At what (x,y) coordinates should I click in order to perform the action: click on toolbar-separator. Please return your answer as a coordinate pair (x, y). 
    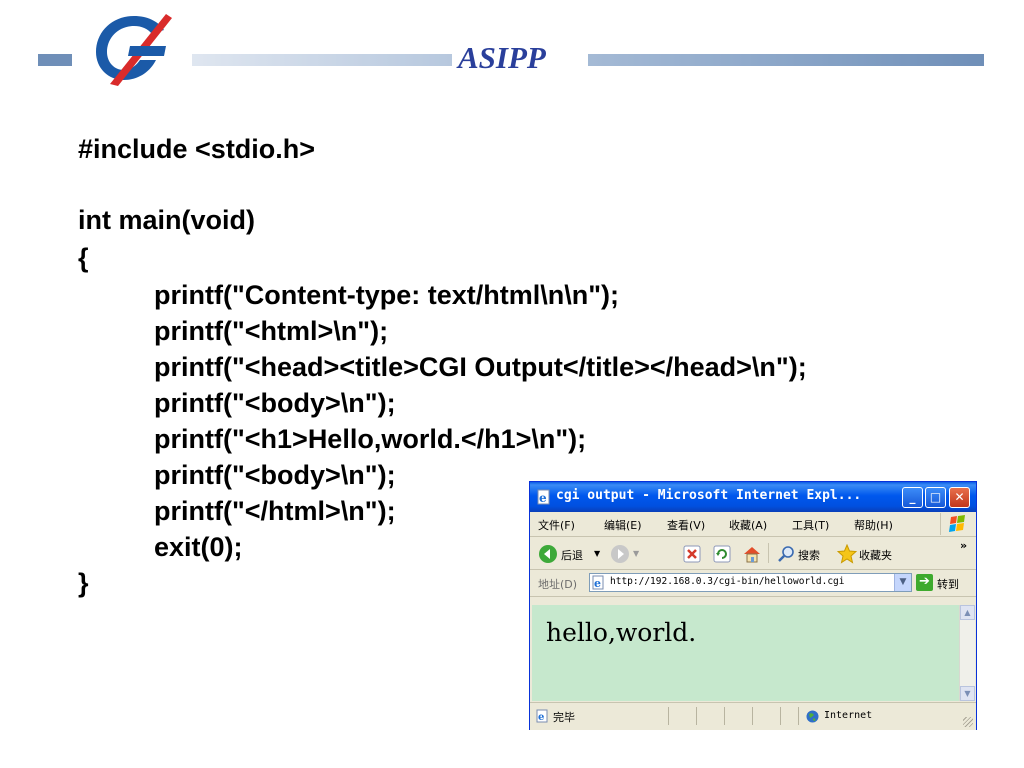
    Looking at the image, I should click on (768, 553).